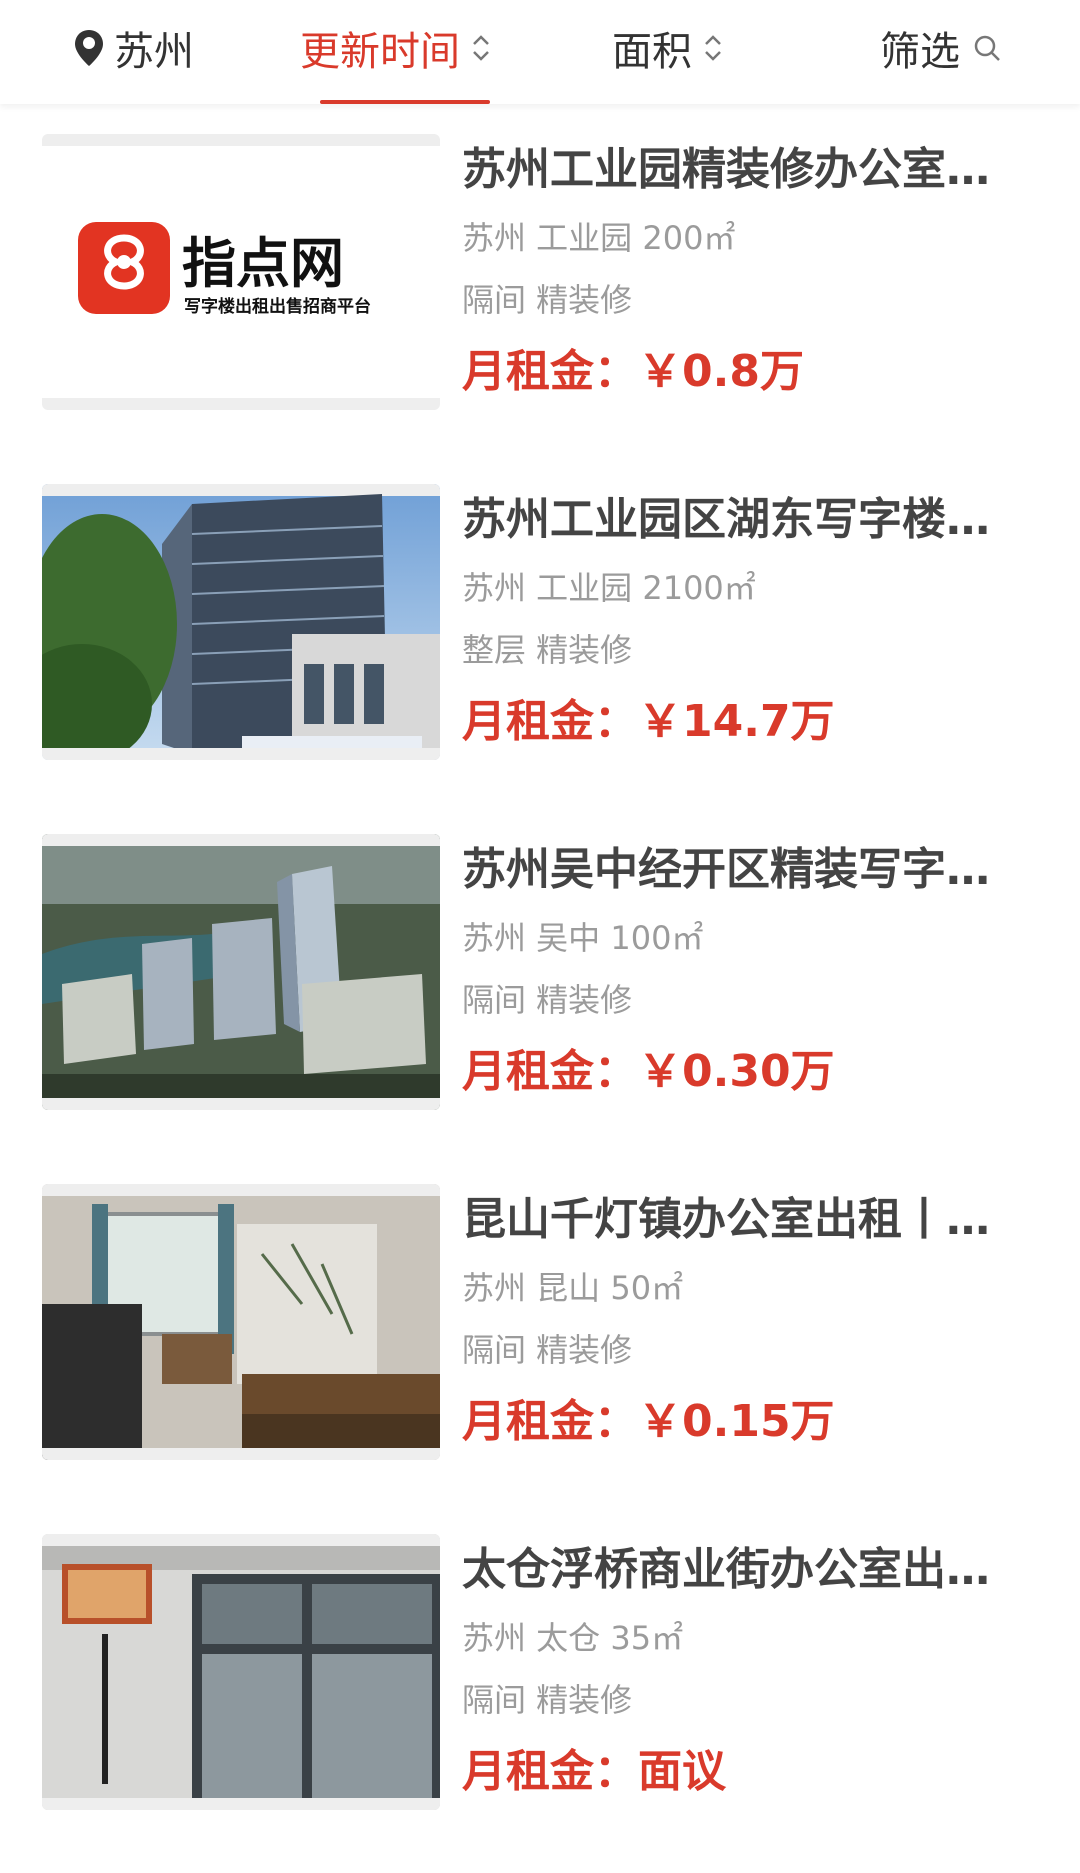 This screenshot has width=1080, height=1873. What do you see at coordinates (987, 48) in the screenshot?
I see `search-icon` at bounding box center [987, 48].